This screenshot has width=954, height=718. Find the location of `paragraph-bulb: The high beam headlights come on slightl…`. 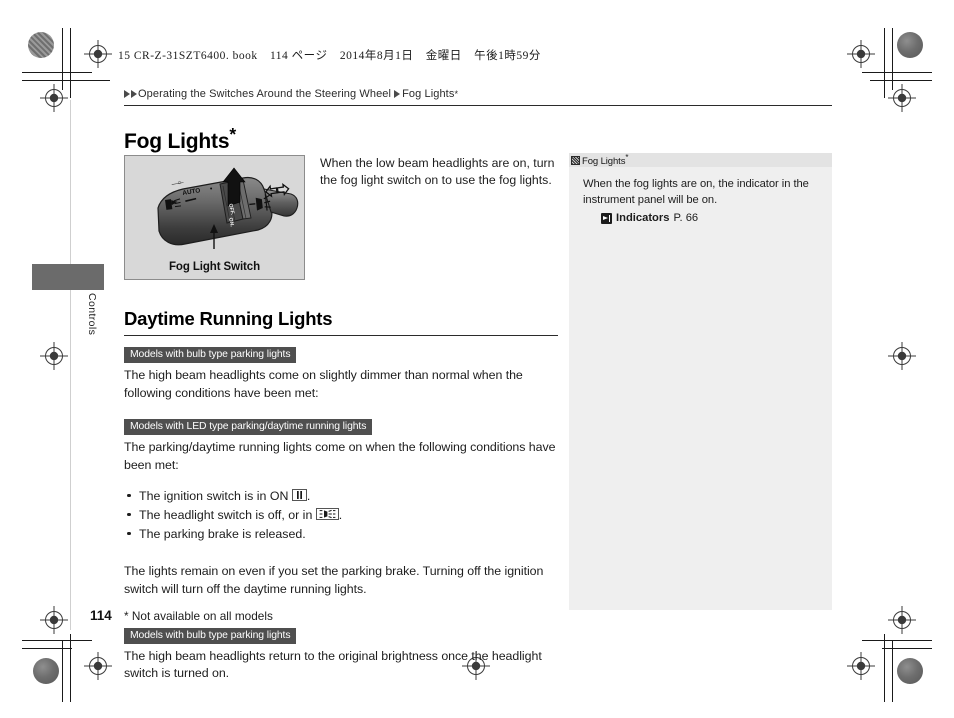

paragraph-bulb: The high beam headlights come on slightl… is located at coordinates (323, 383).